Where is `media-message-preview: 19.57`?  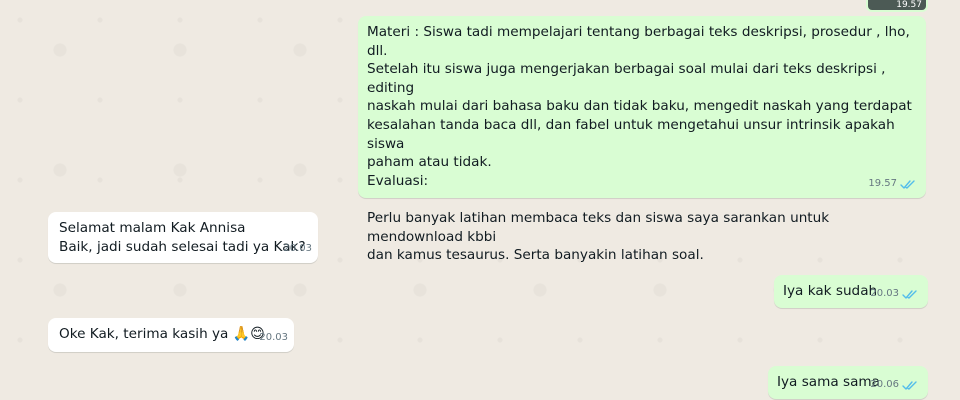
media-message-preview: 19.57 is located at coordinates (897, 6).